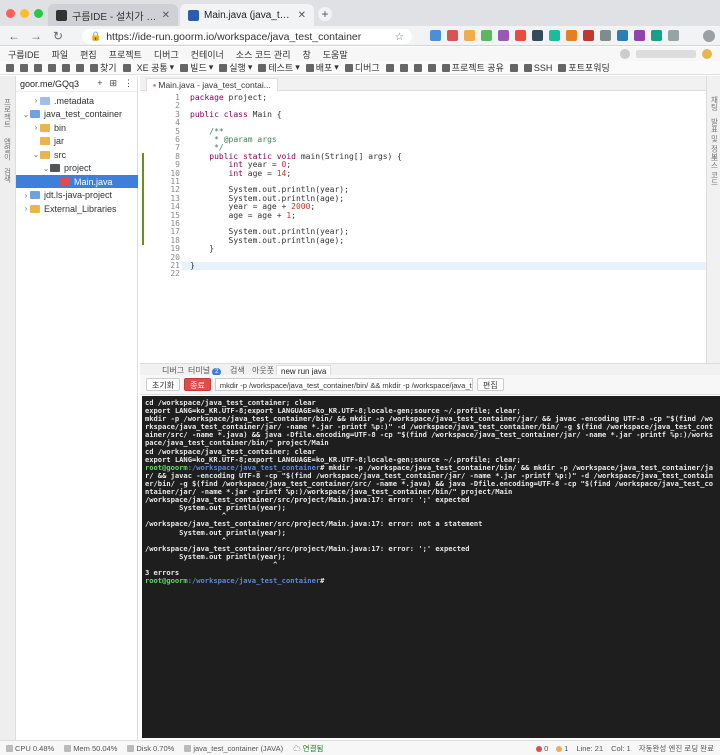  What do you see at coordinates (77, 208) in the screenshot?
I see `tree-item: › External_Libraries` at bounding box center [77, 208].